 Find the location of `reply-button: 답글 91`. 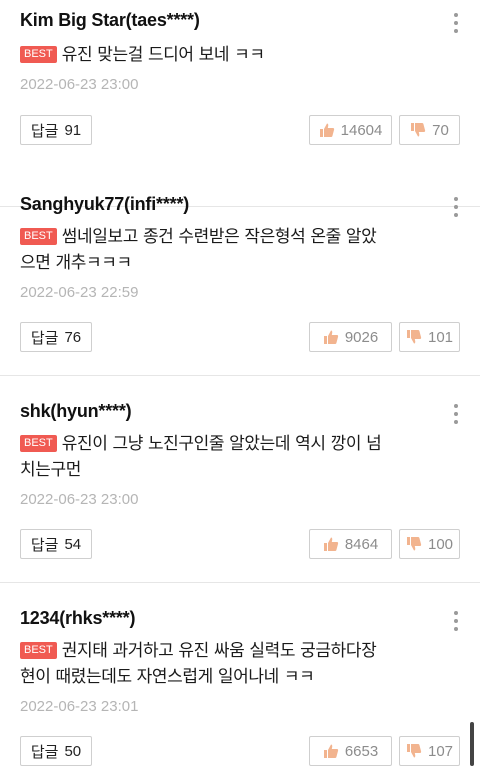

reply-button: 답글 91 is located at coordinates (56, 130).